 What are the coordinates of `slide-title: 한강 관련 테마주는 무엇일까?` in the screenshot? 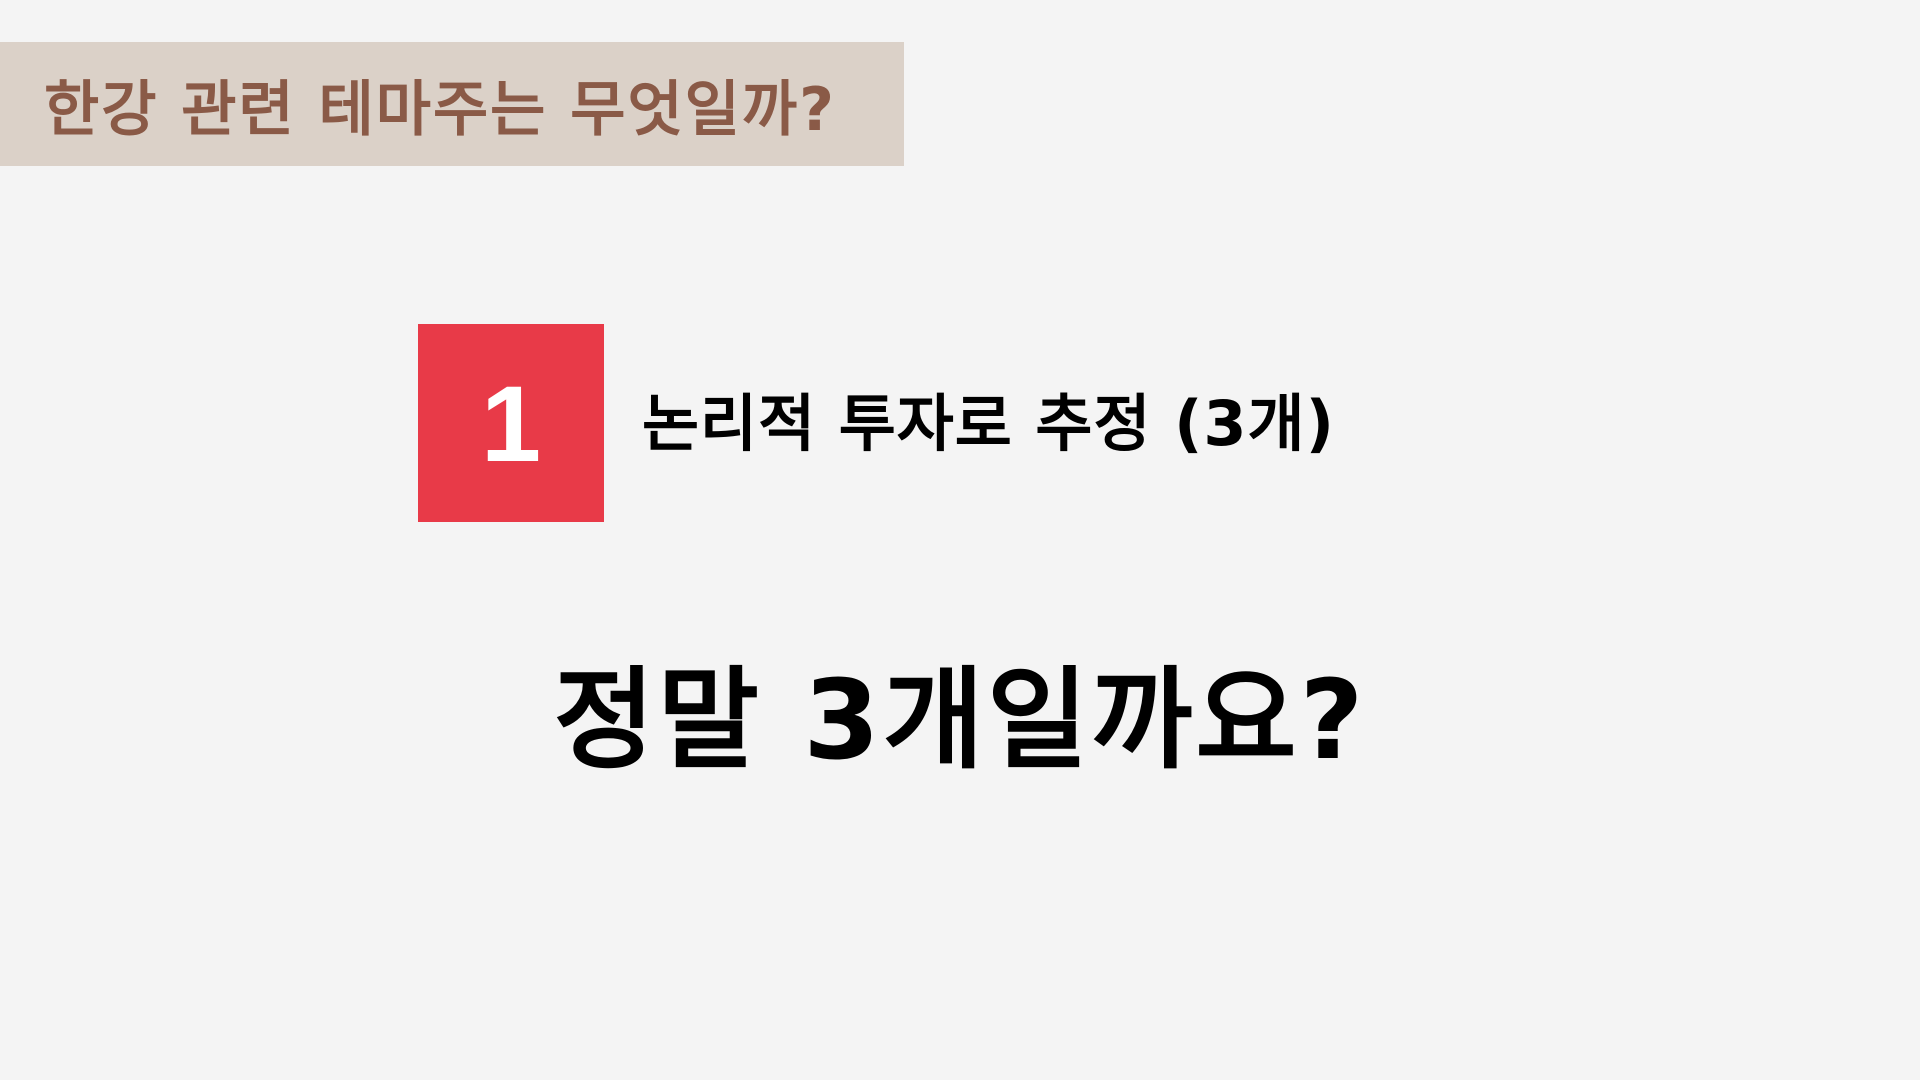 It's located at (440, 109).